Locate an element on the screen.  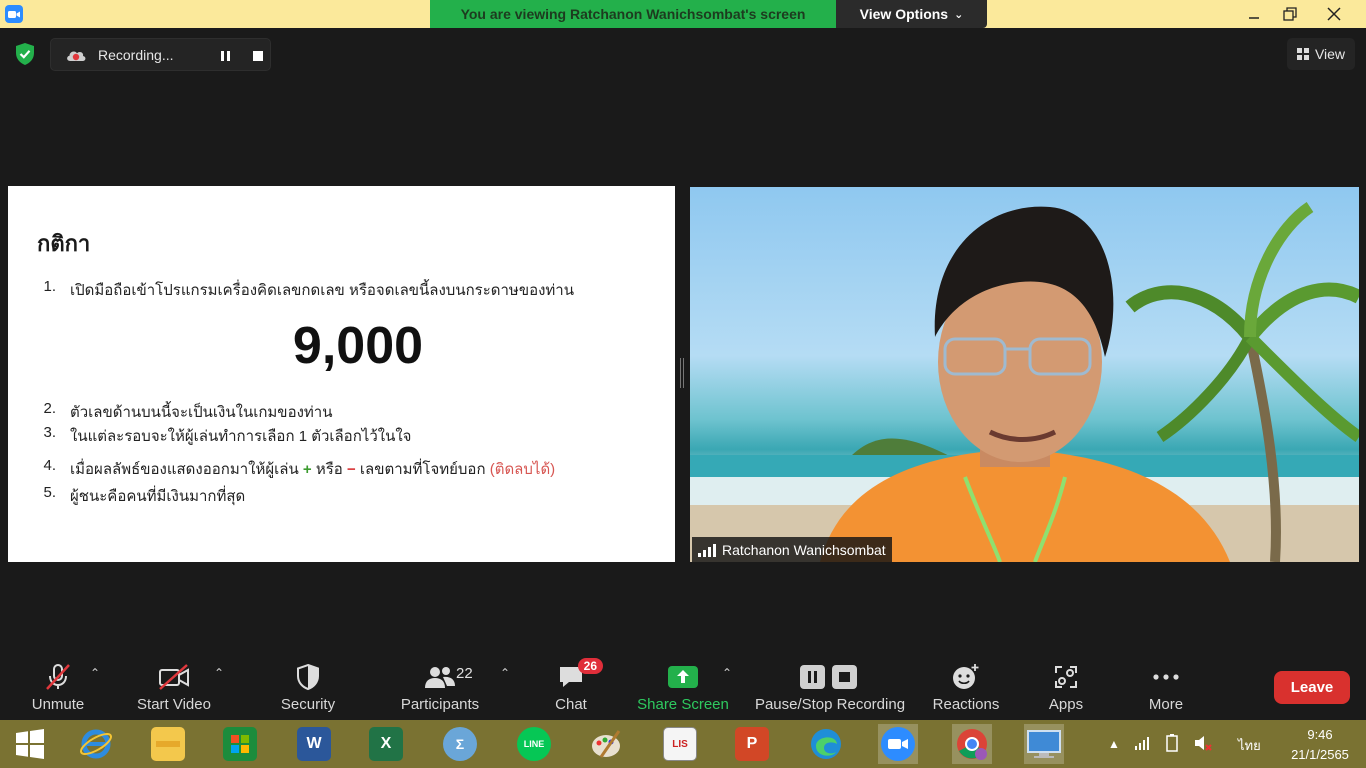
edge-icon is located at coordinates (826, 744).